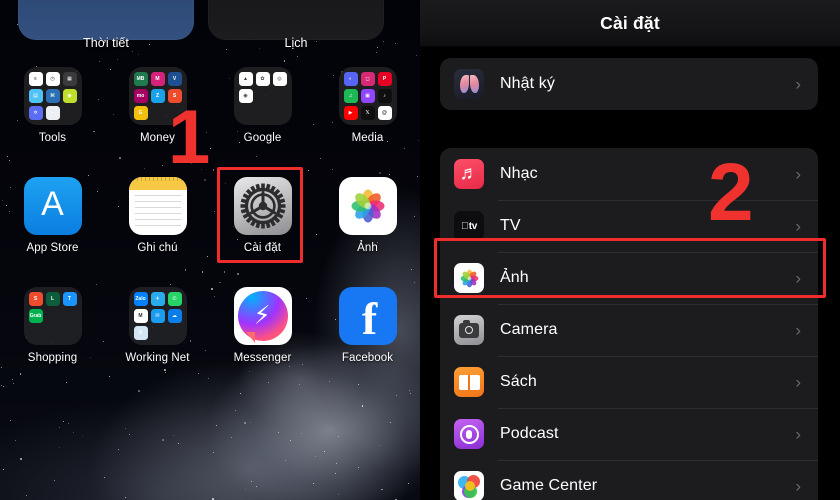  Describe the element at coordinates (629, 382) in the screenshot. I see `settings-row-sách: Sách ›` at that location.